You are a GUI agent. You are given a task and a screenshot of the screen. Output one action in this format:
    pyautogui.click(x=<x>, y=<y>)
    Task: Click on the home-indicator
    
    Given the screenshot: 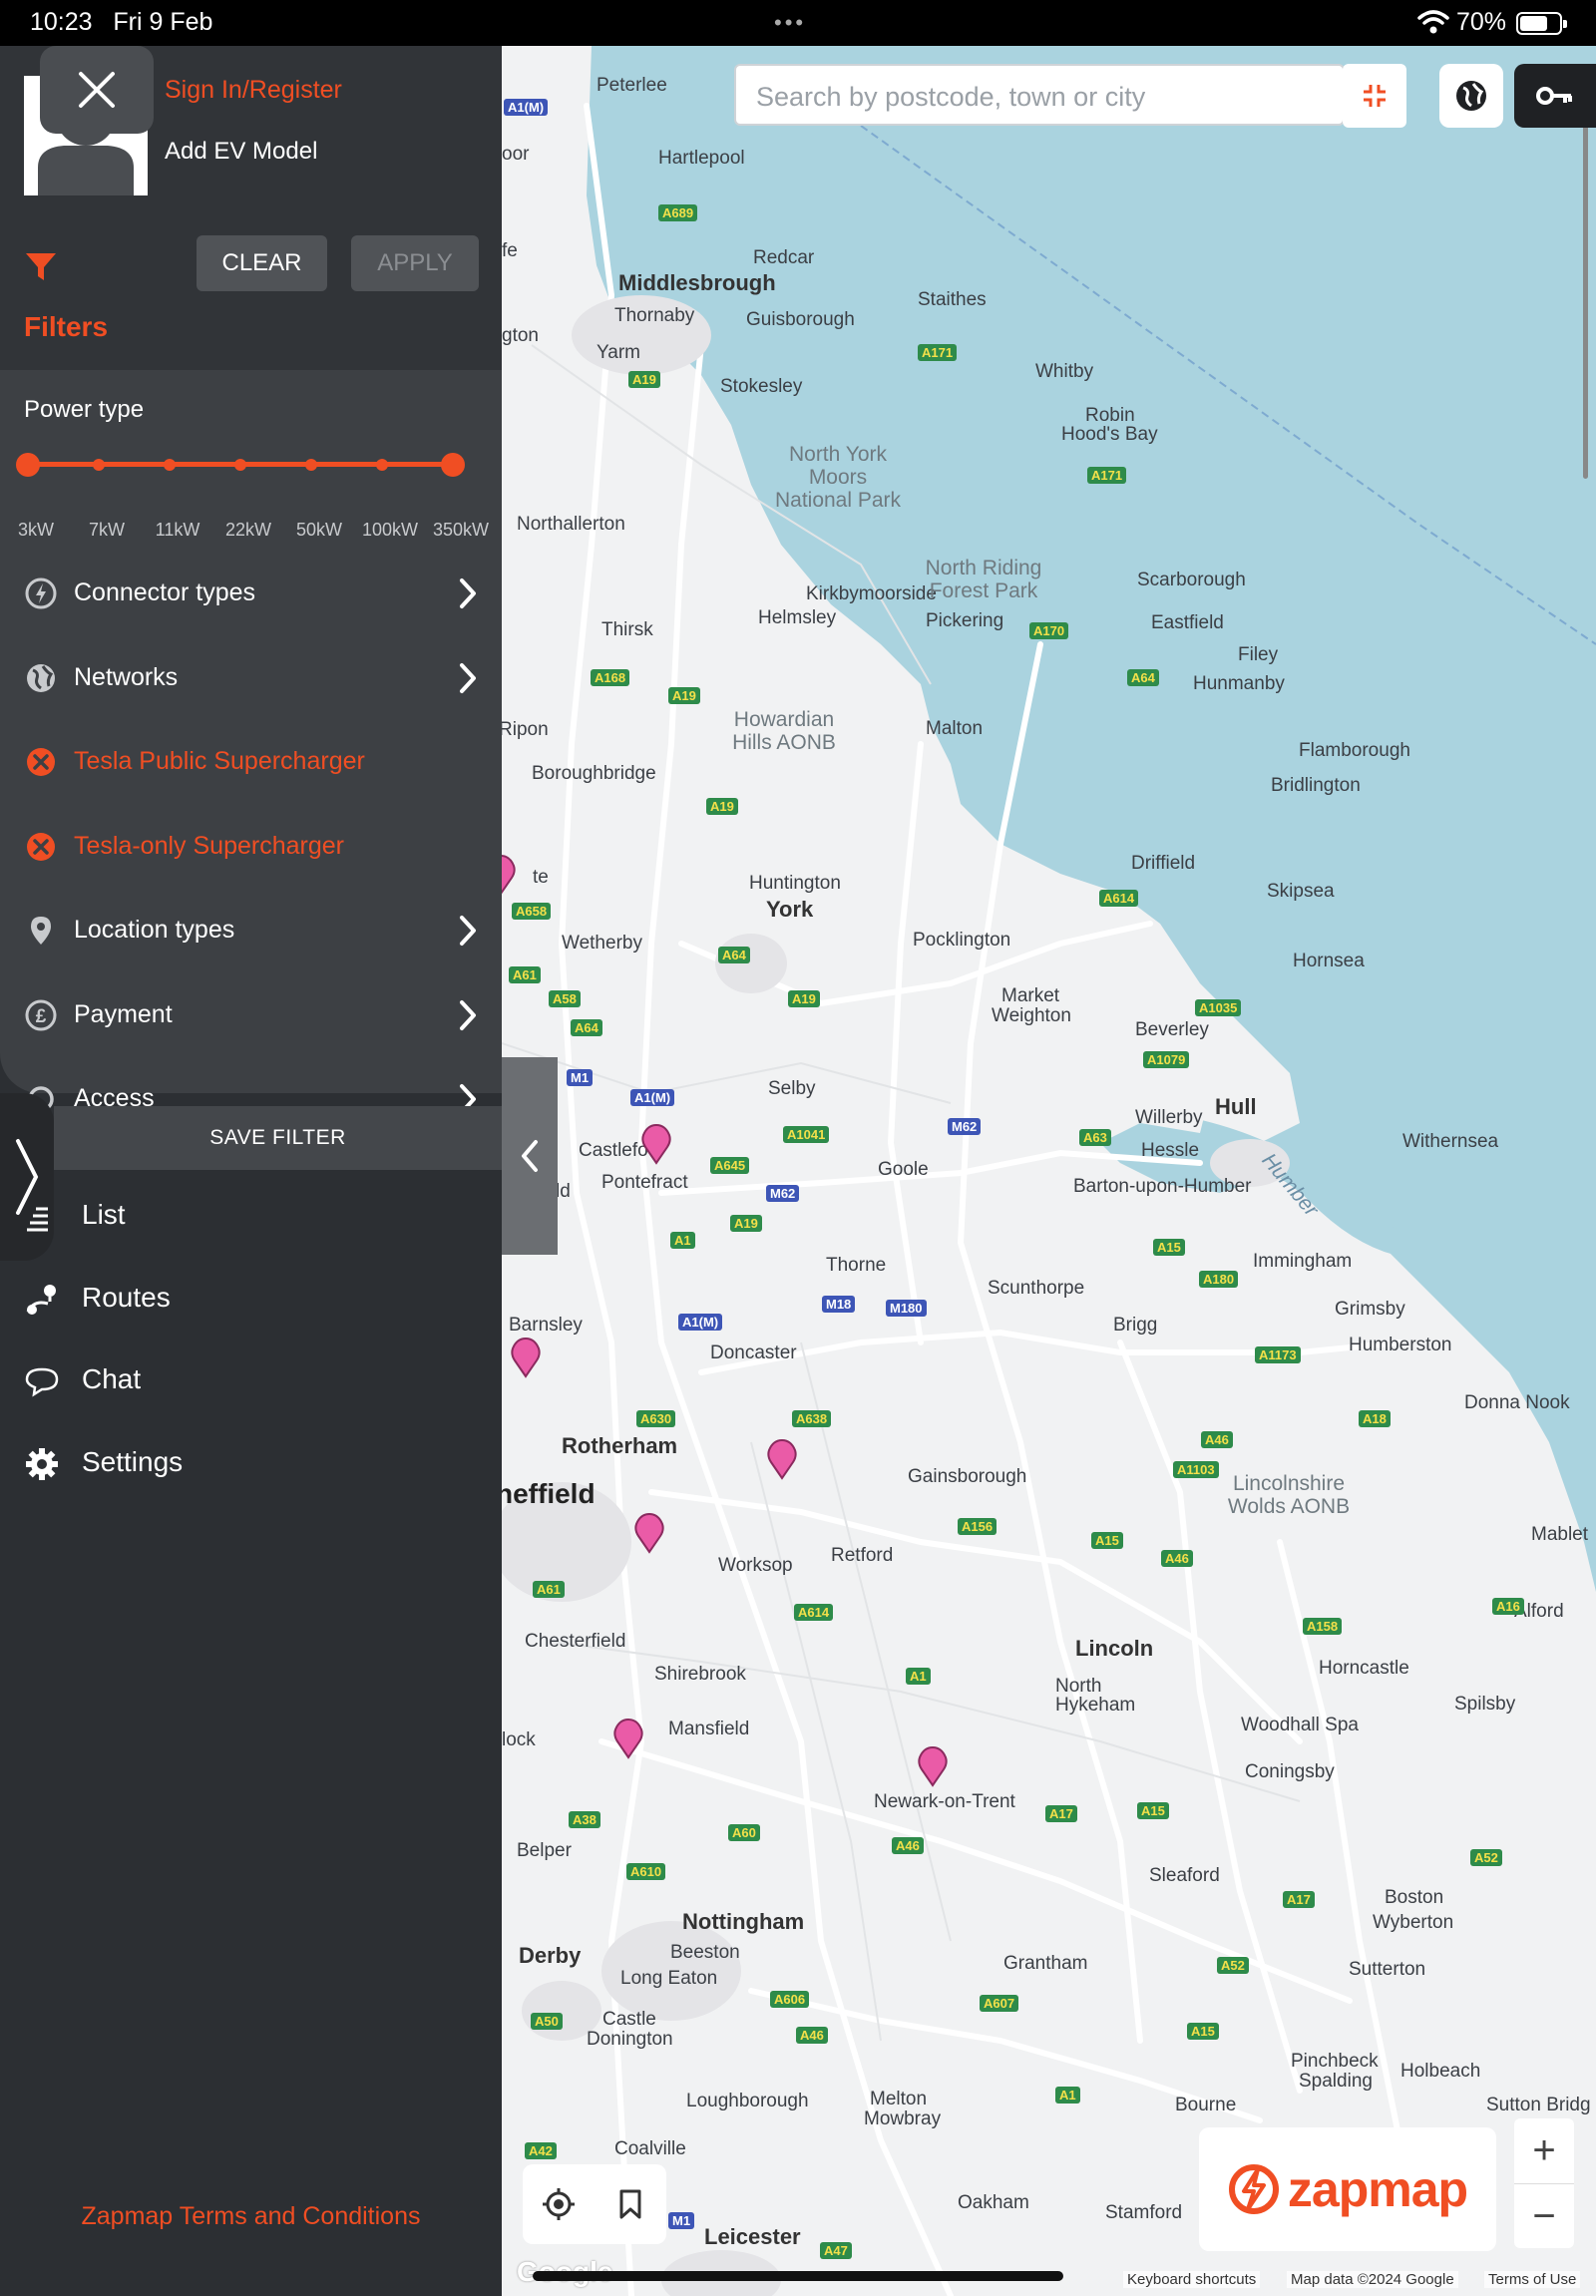 What is the action you would take?
    pyautogui.click(x=798, y=2276)
    